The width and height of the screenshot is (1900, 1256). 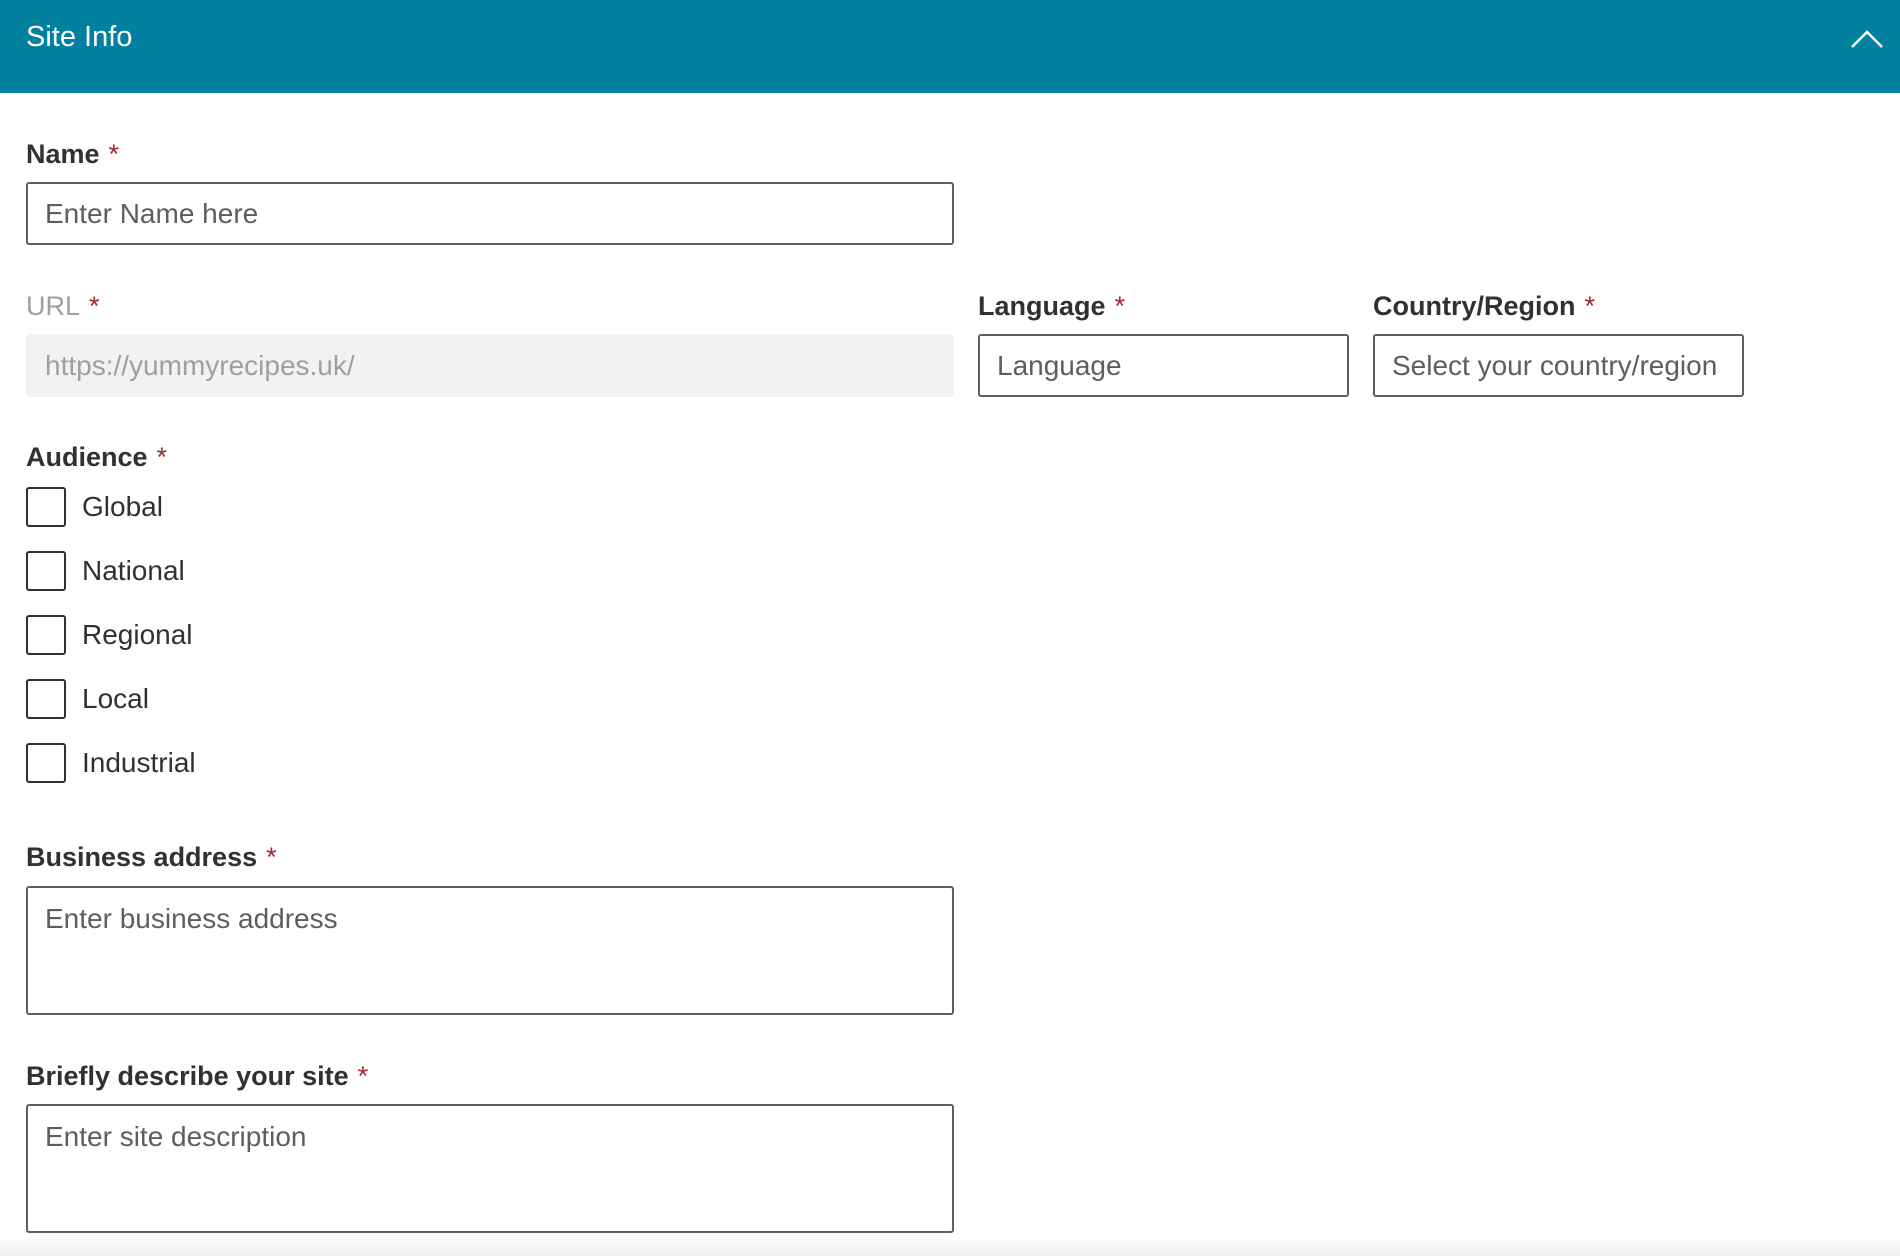 I want to click on chevron-up-icon, so click(x=1867, y=39).